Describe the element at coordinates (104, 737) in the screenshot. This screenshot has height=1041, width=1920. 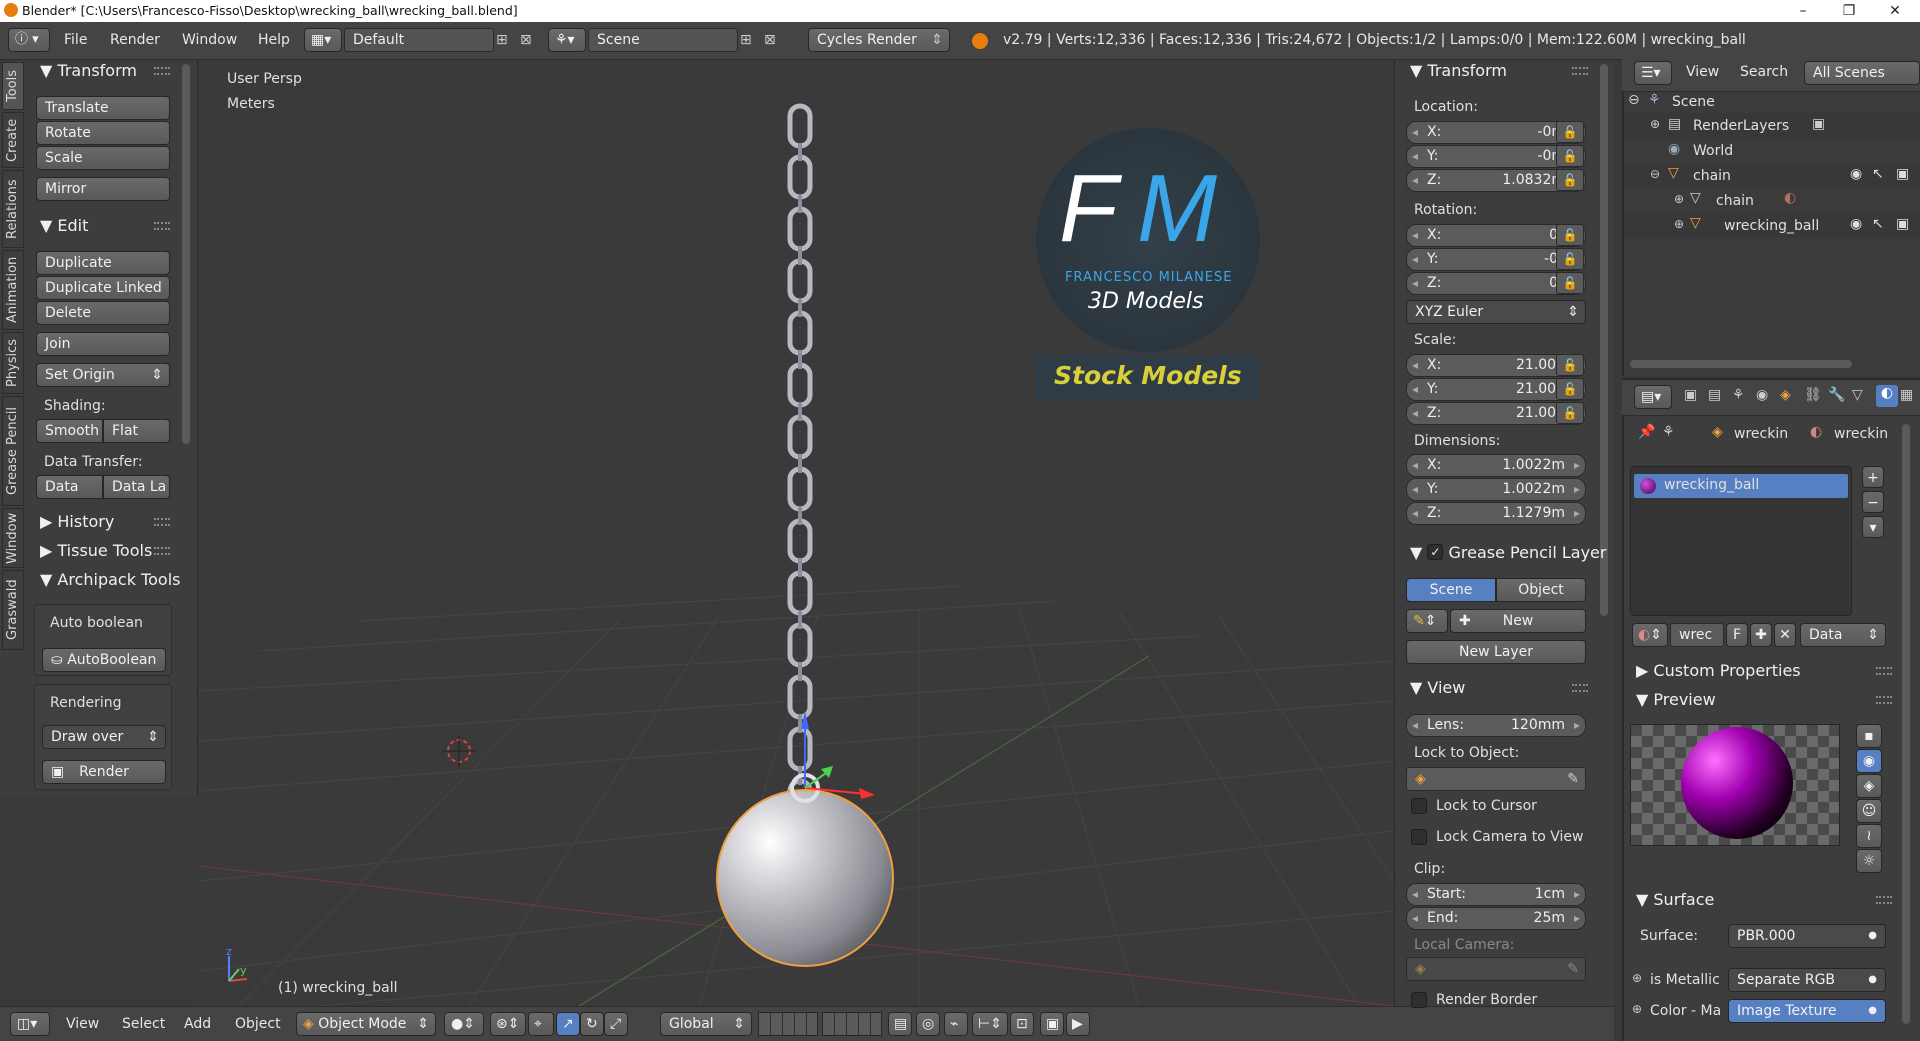
I see `draw-over-dropdown: Draw over ⇕` at that location.